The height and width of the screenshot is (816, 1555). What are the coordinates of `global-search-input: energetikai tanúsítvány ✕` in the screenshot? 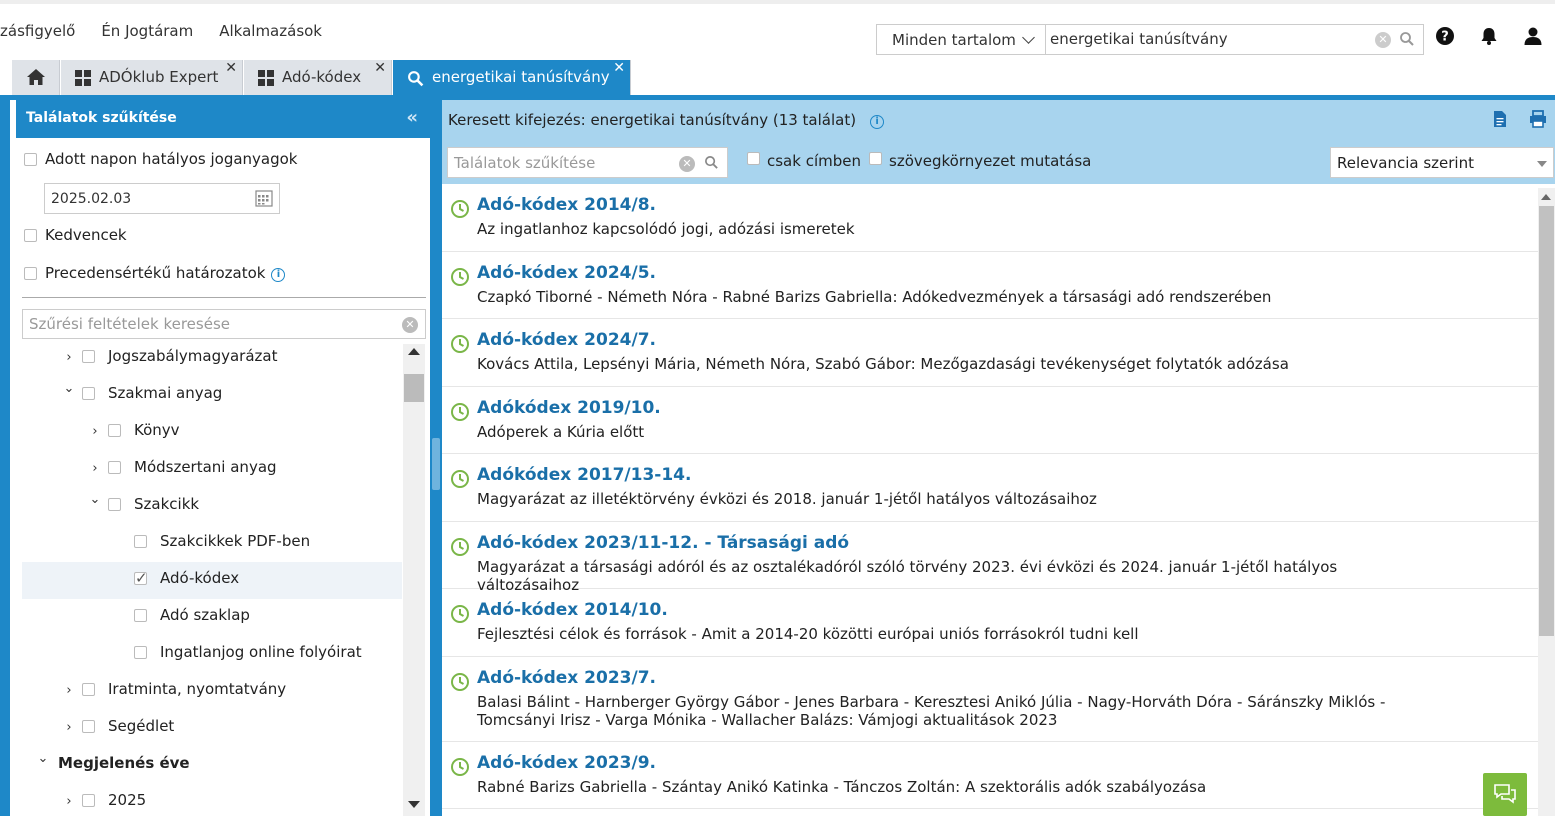 It's located at (1234, 39).